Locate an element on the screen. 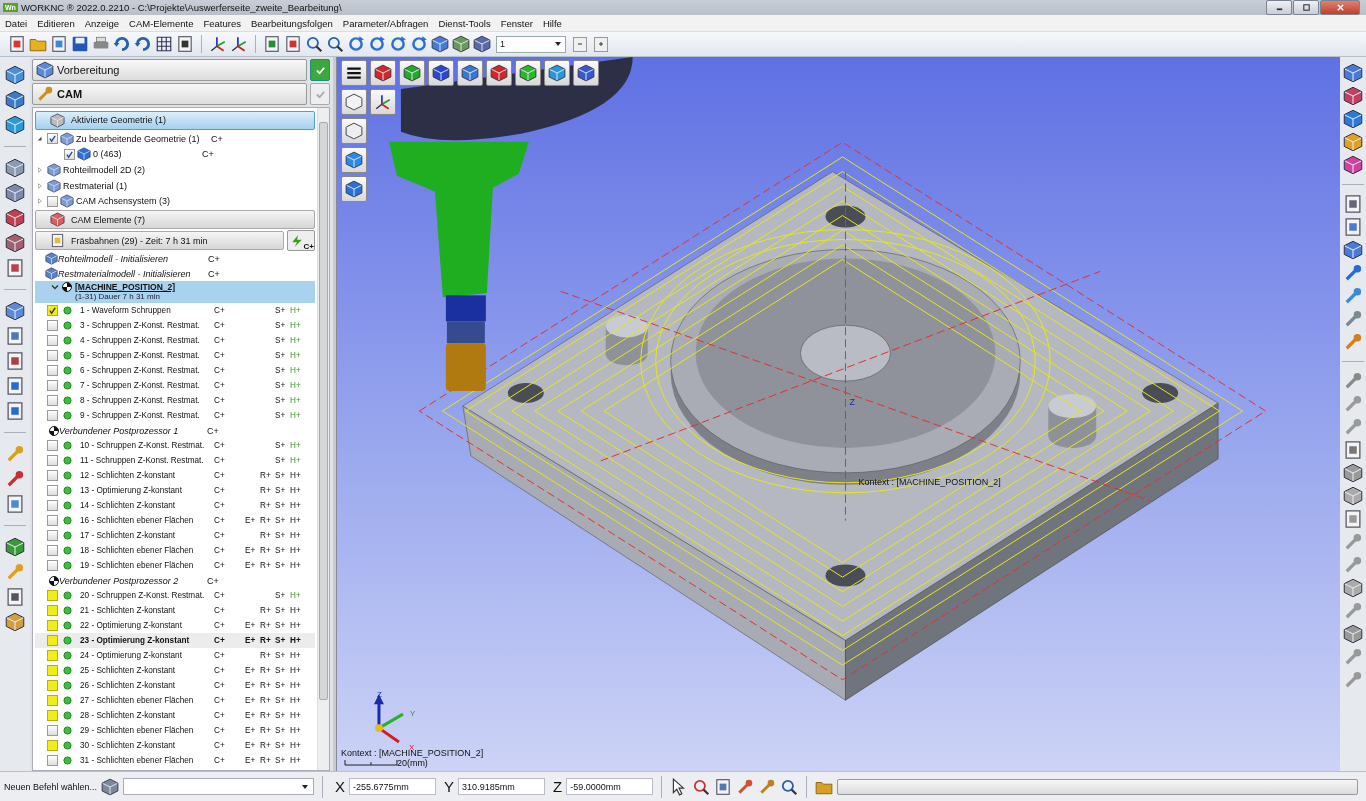 The width and height of the screenshot is (1366, 801). shaded-view-button is located at coordinates (354, 189).